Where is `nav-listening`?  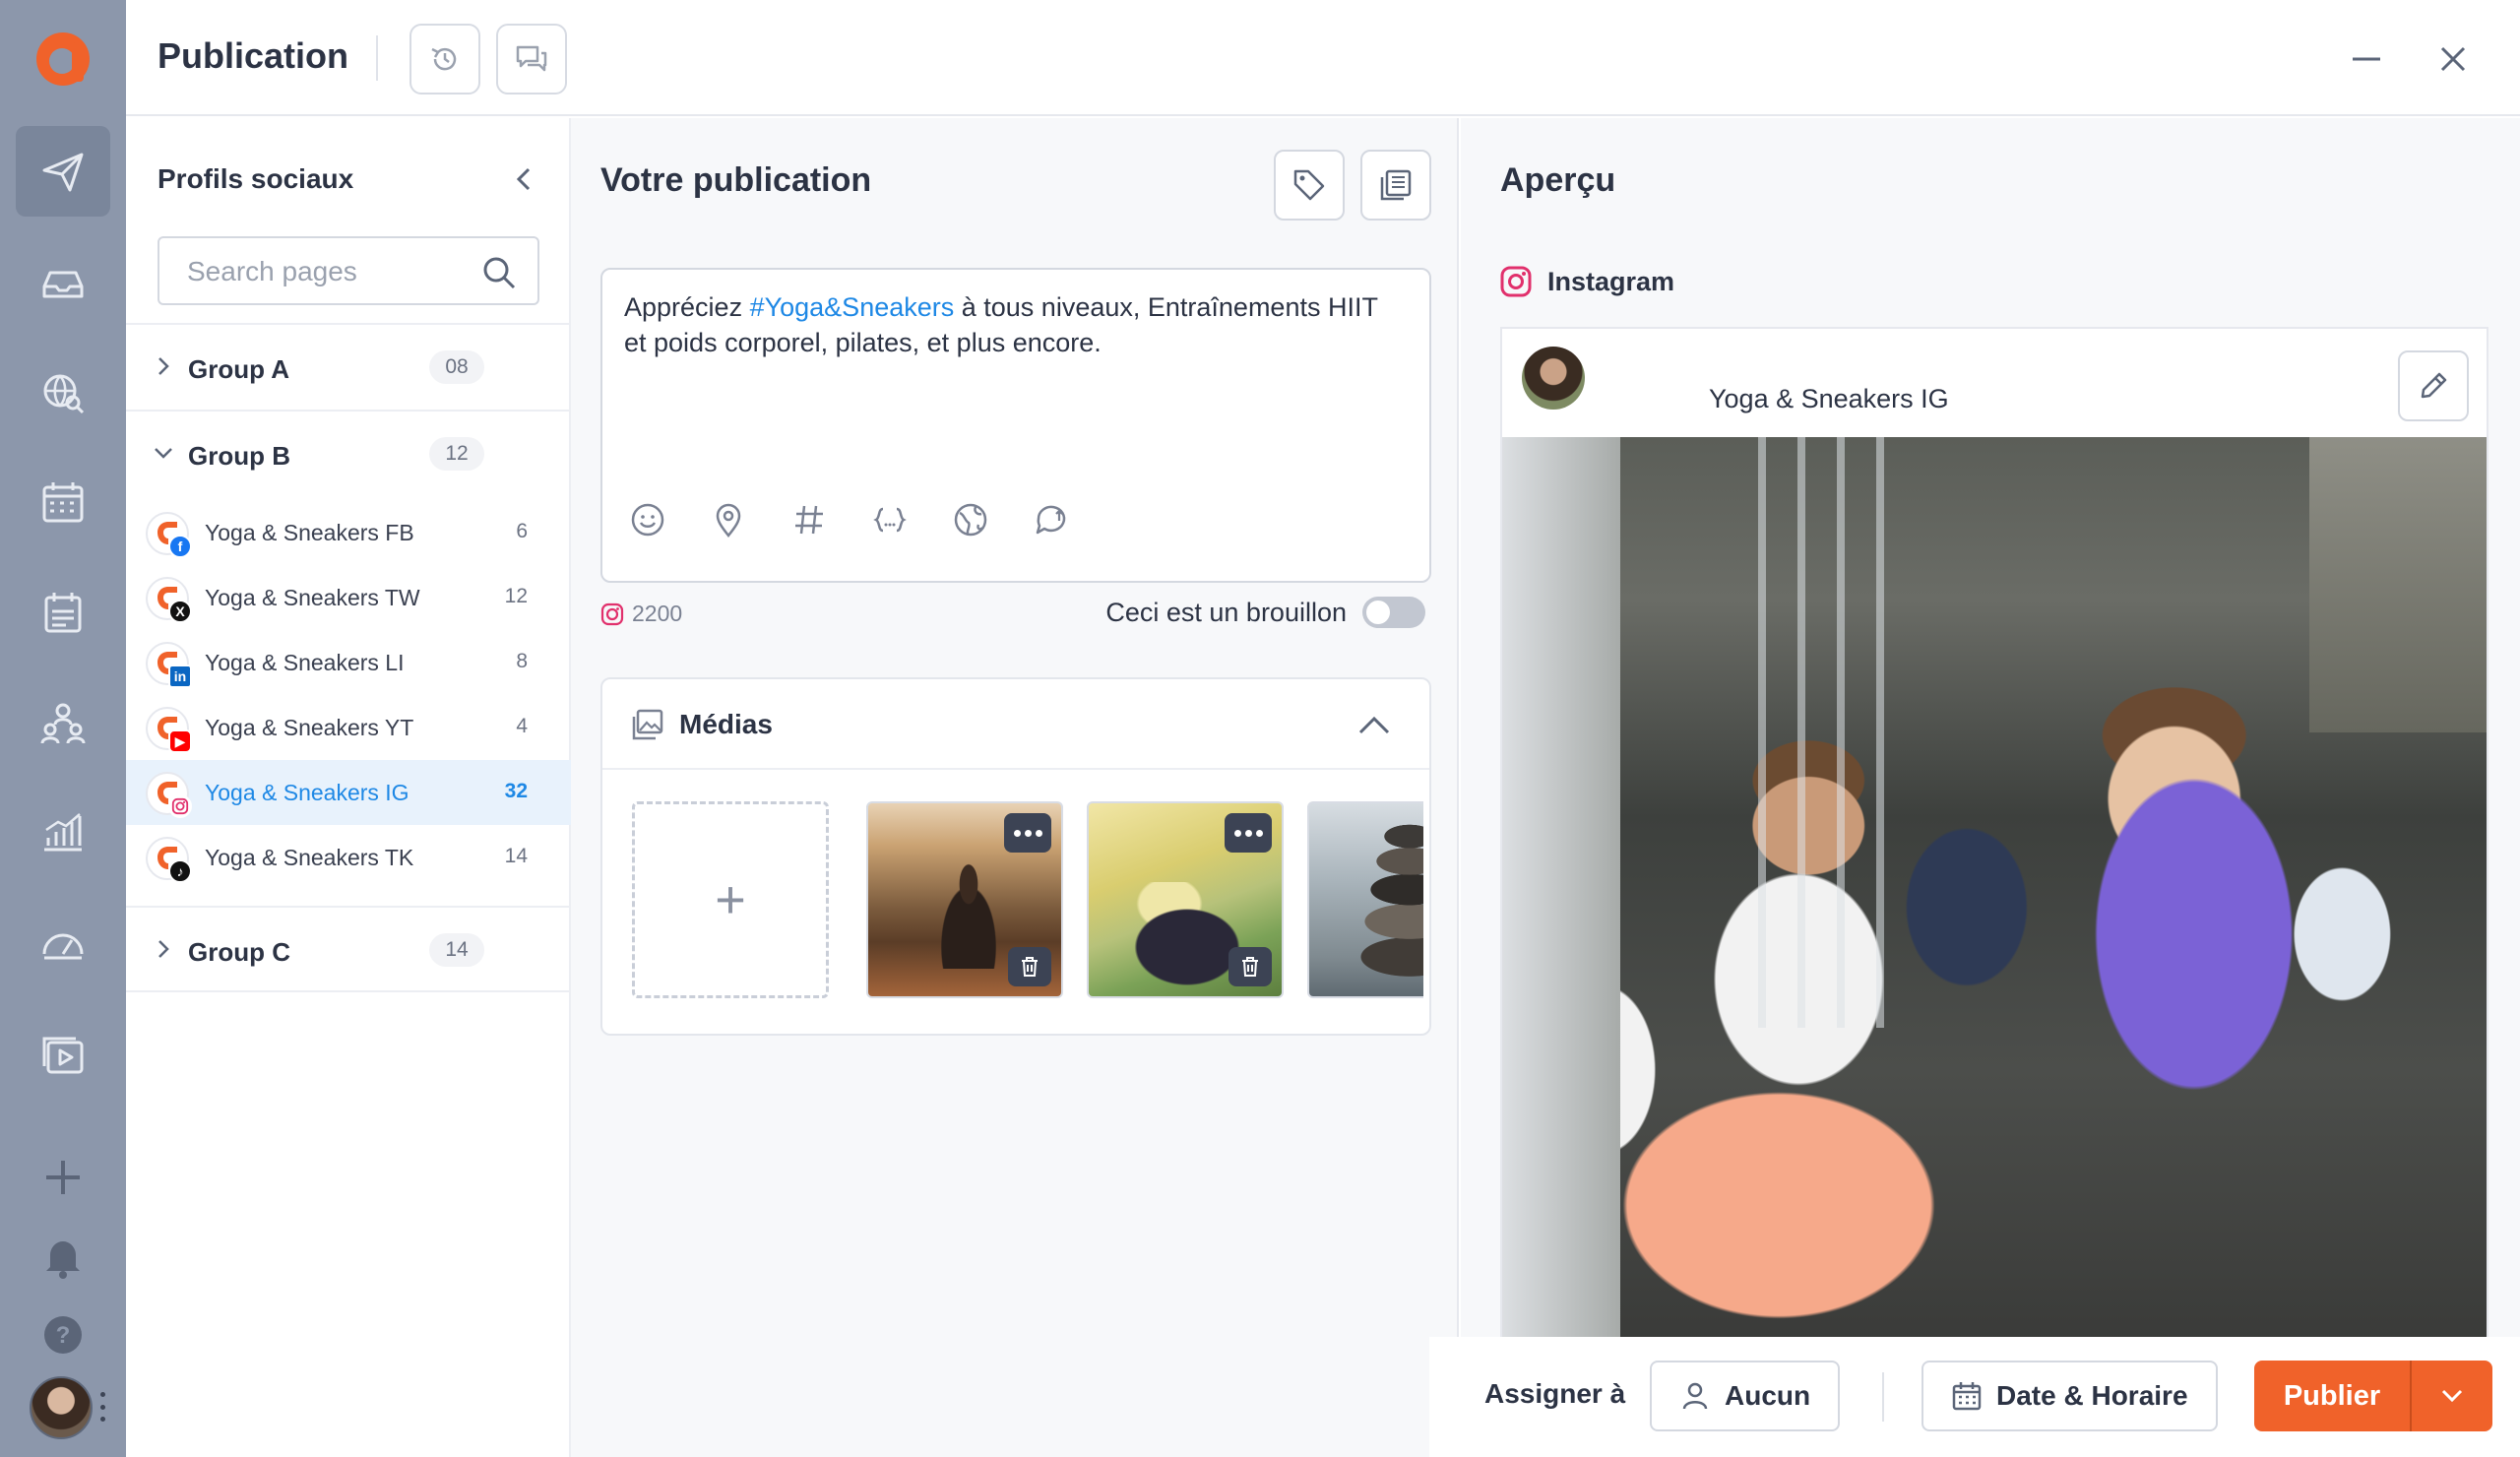
nav-listening is located at coordinates (63, 392).